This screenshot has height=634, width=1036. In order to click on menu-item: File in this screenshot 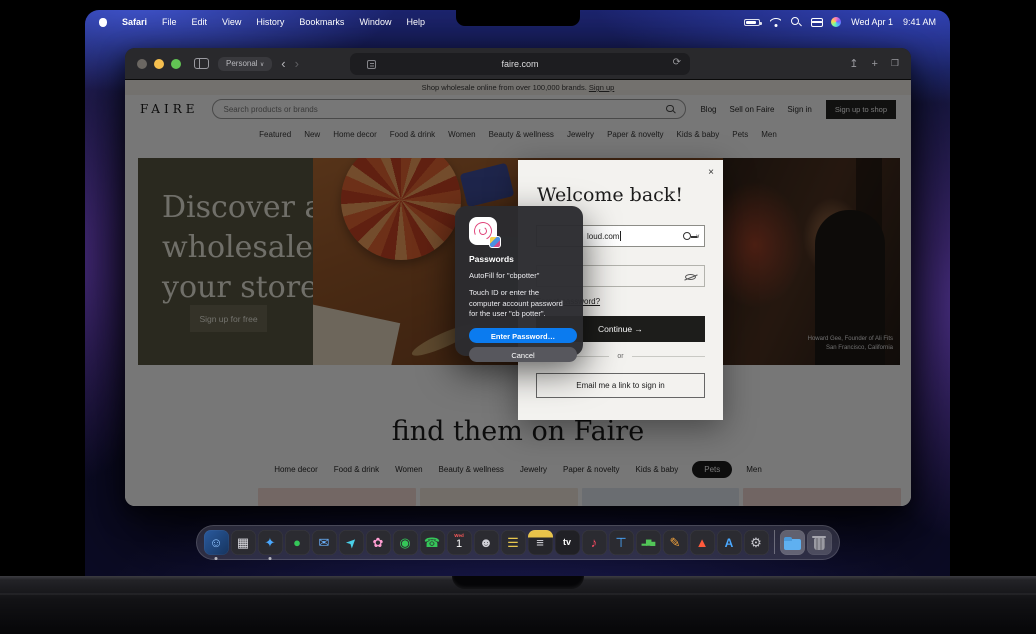, I will do `click(169, 22)`.